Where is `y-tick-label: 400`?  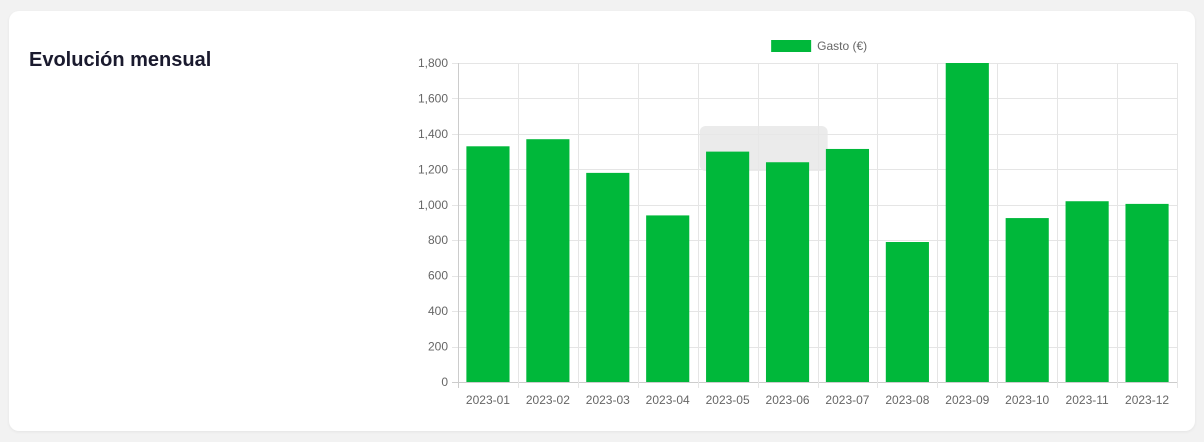 y-tick-label: 400 is located at coordinates (438, 311).